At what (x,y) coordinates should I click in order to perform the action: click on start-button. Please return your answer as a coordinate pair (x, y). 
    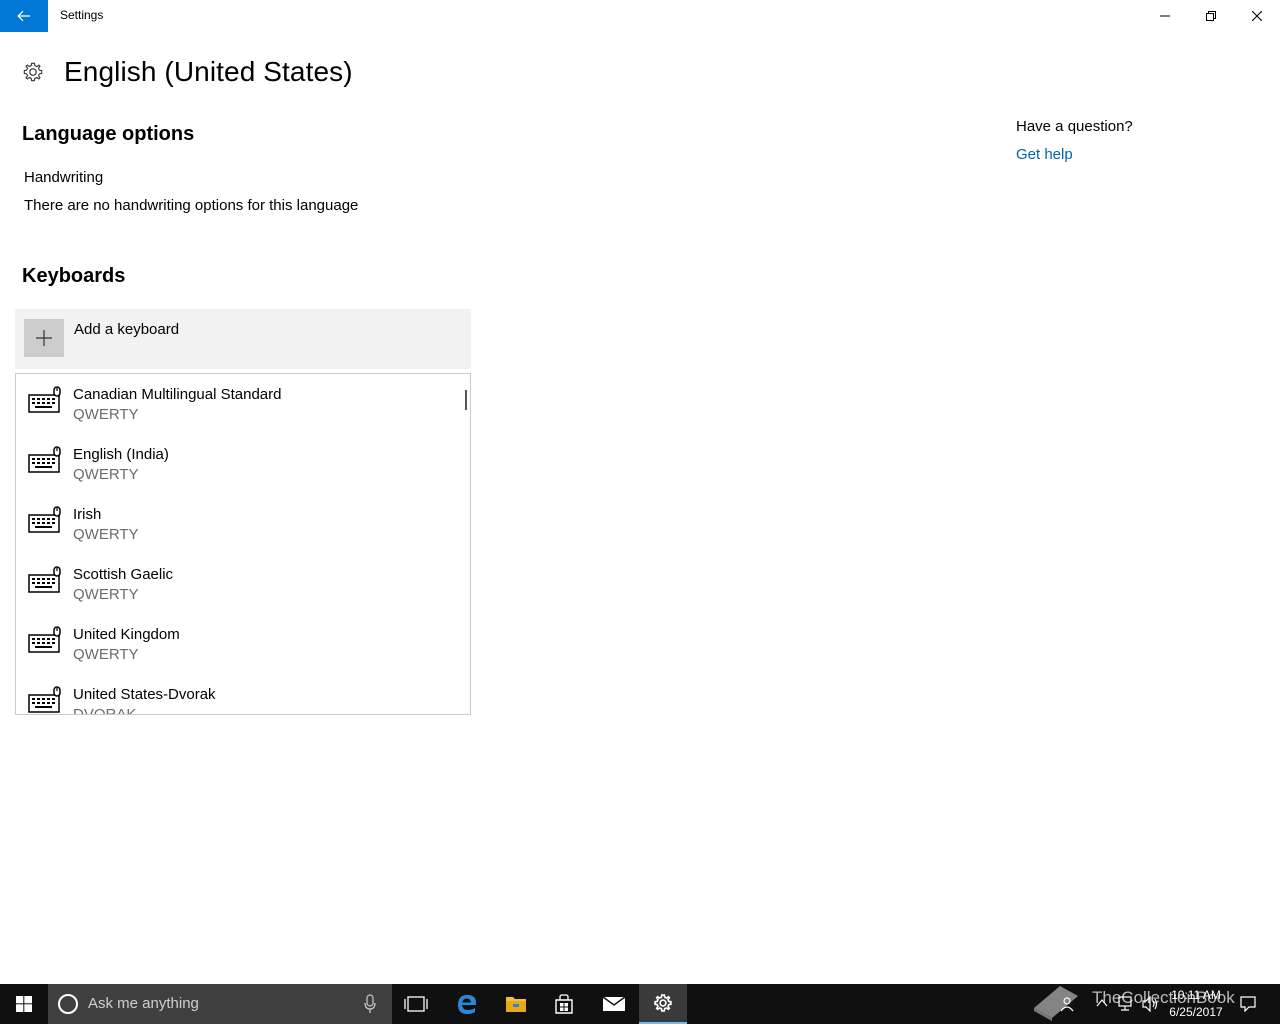
    Looking at the image, I should click on (24, 1004).